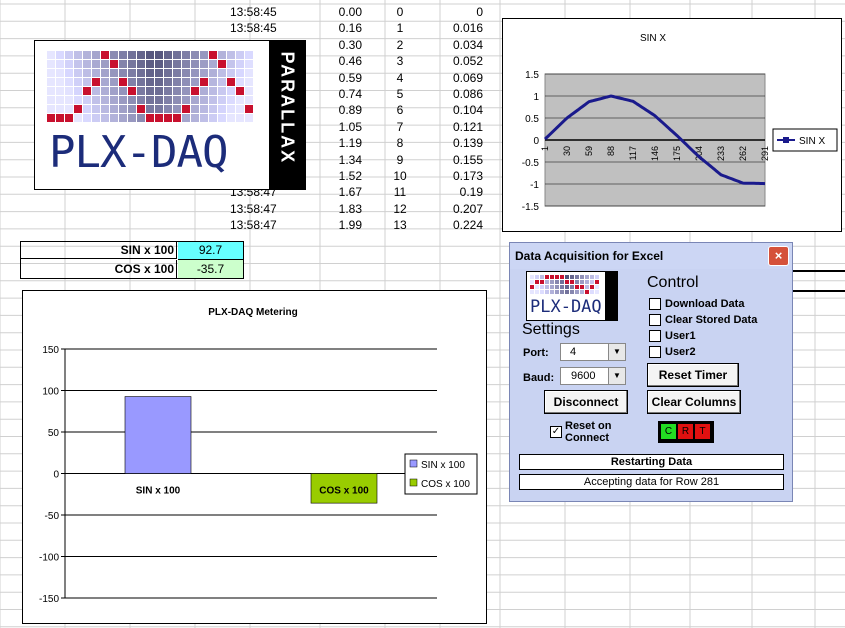 The width and height of the screenshot is (845, 628). I want to click on sheet-cell-n: 7, so click(400, 127).